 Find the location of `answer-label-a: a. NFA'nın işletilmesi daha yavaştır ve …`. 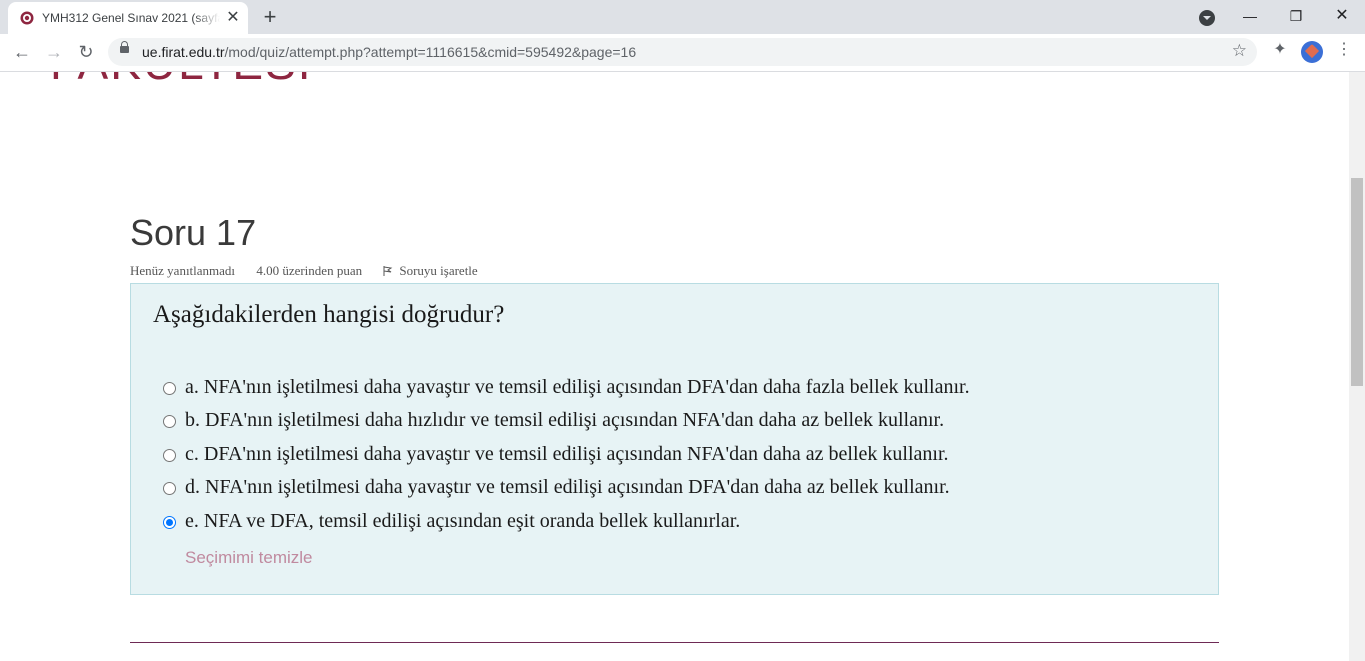

answer-label-a: a. NFA'nın işletilmesi daha yavaştır ve … is located at coordinates (577, 387).